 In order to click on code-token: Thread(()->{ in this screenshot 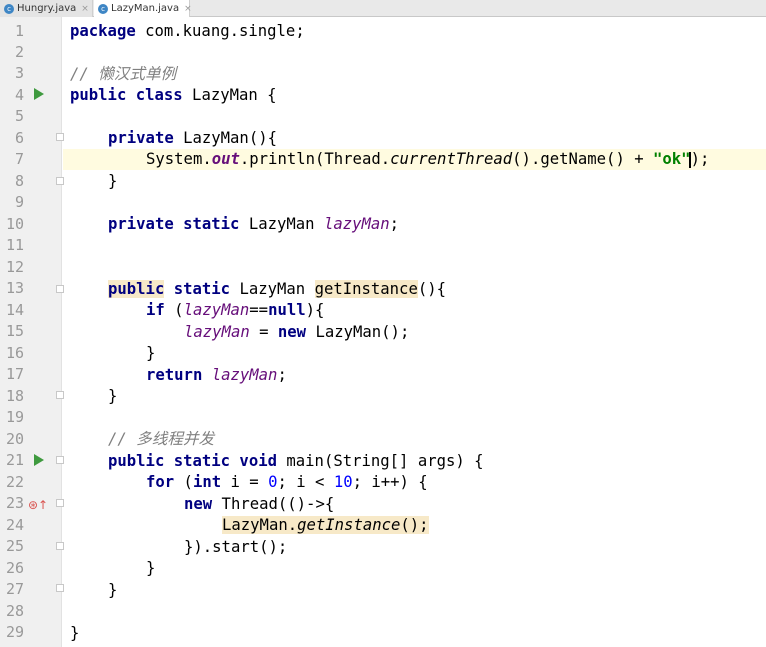, I will do `click(273, 504)`.